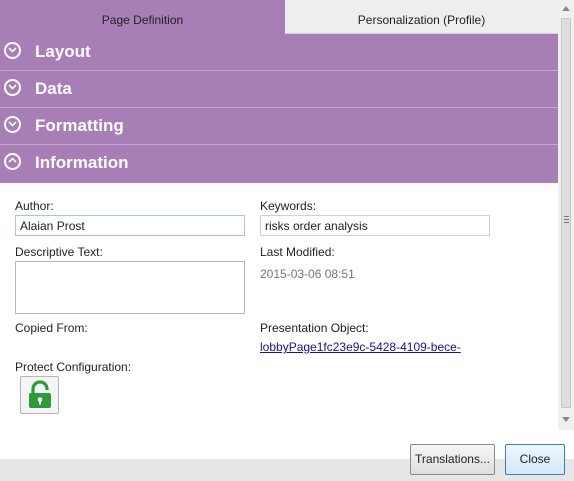  What do you see at coordinates (288, 206) in the screenshot?
I see `keywords-label: Keywords:` at bounding box center [288, 206].